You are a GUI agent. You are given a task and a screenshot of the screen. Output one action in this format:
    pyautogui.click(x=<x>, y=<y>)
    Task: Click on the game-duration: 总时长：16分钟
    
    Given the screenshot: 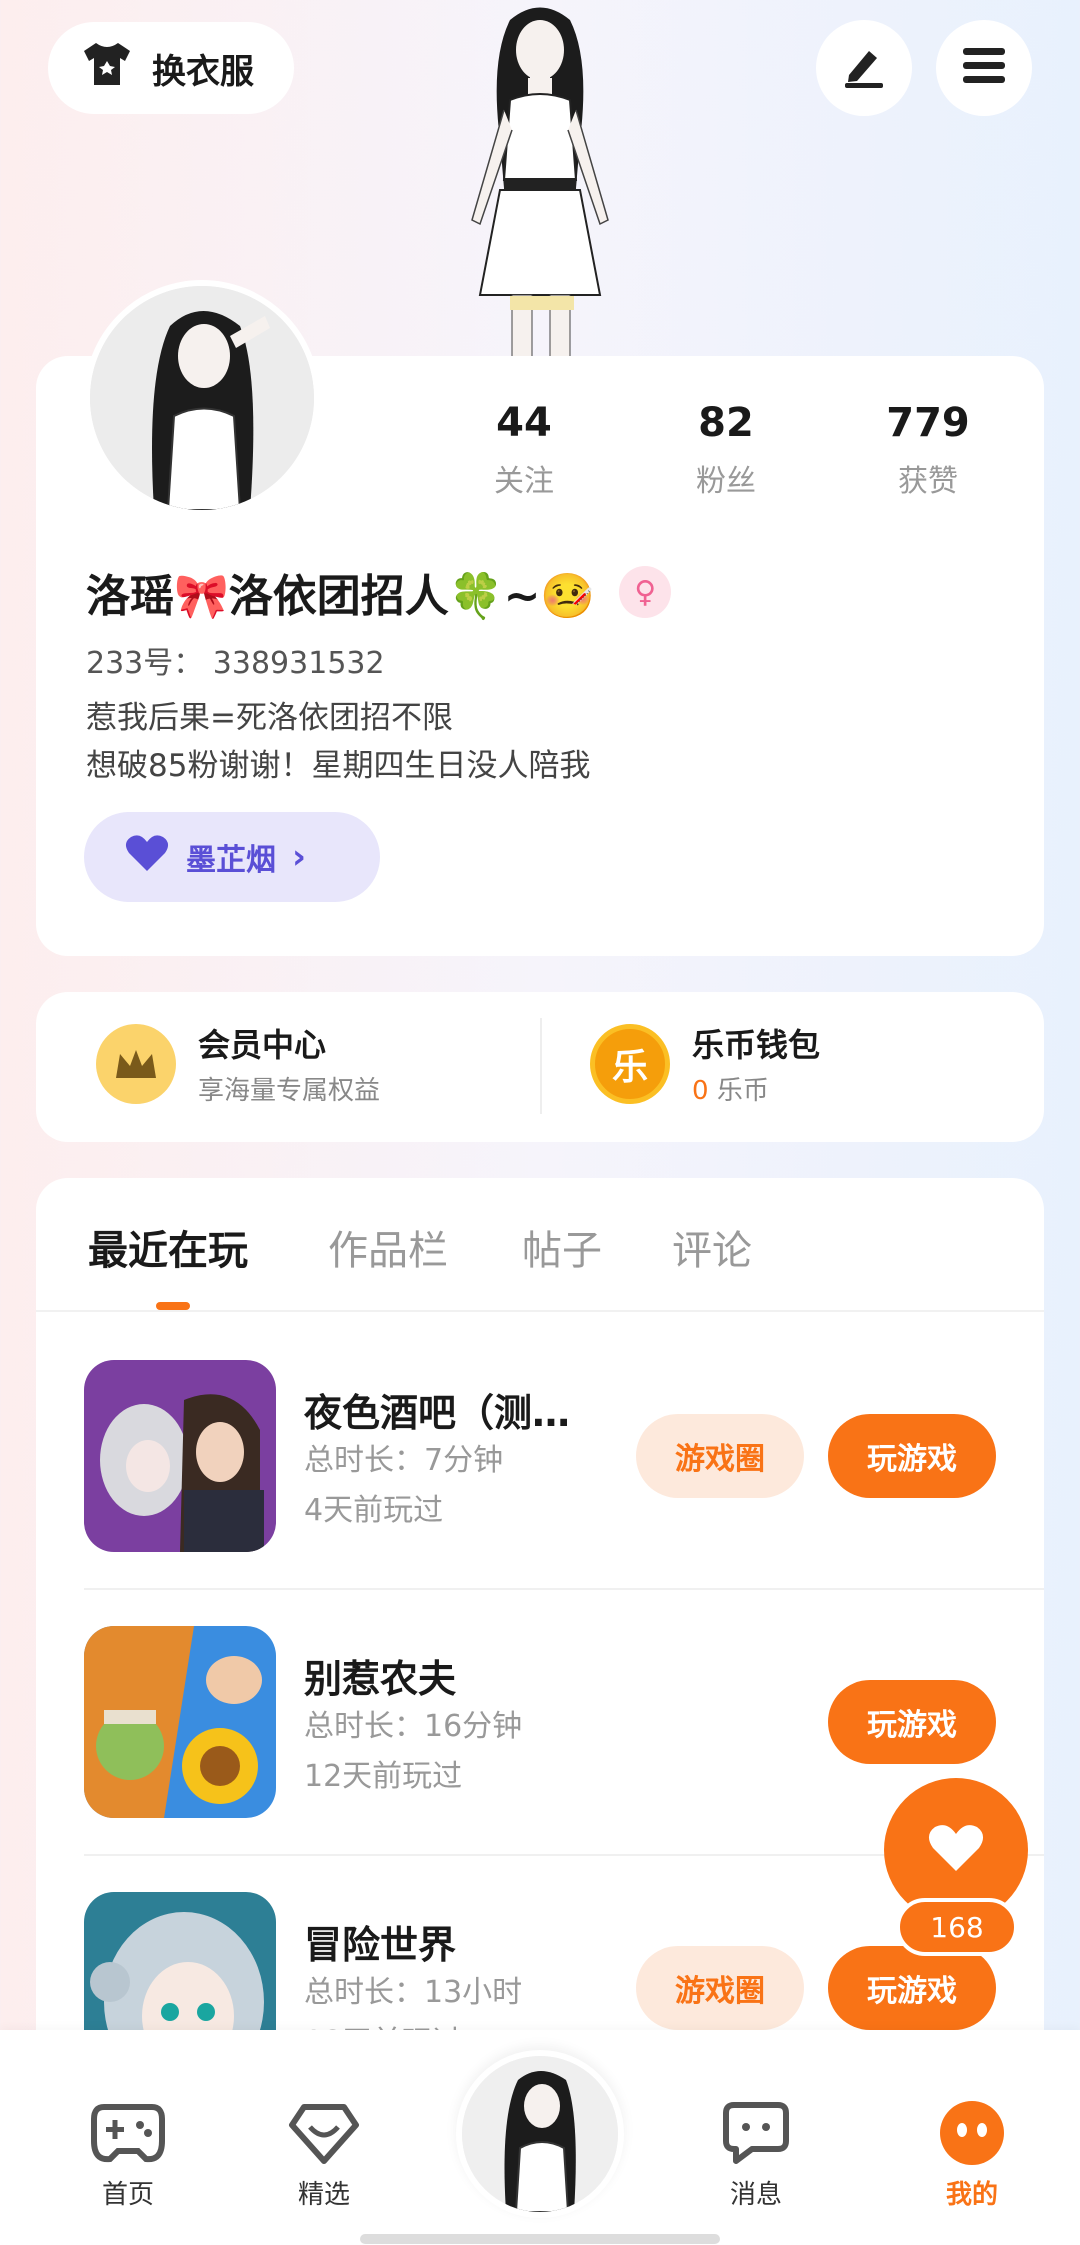 What is the action you would take?
    pyautogui.click(x=413, y=1726)
    